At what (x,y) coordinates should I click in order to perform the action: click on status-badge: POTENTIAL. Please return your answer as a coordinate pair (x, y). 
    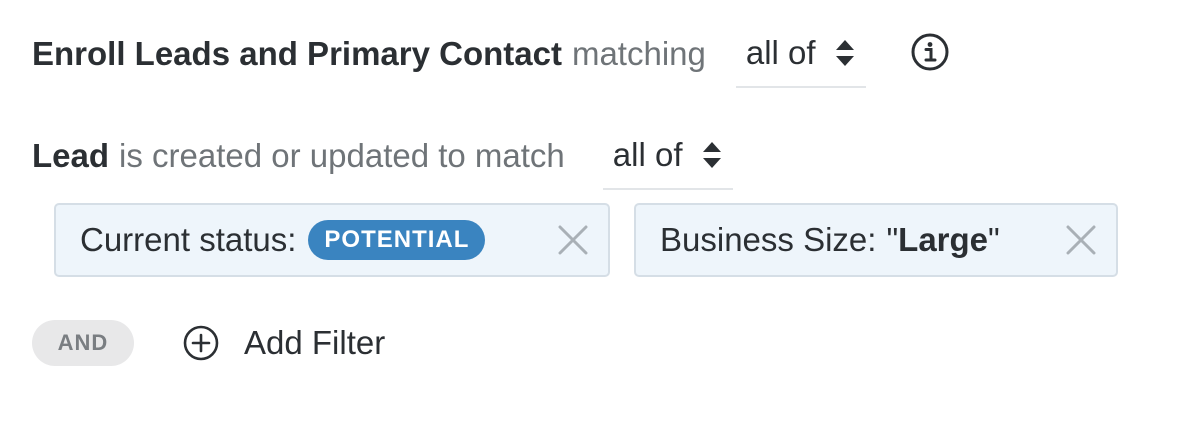
    Looking at the image, I should click on (397, 240).